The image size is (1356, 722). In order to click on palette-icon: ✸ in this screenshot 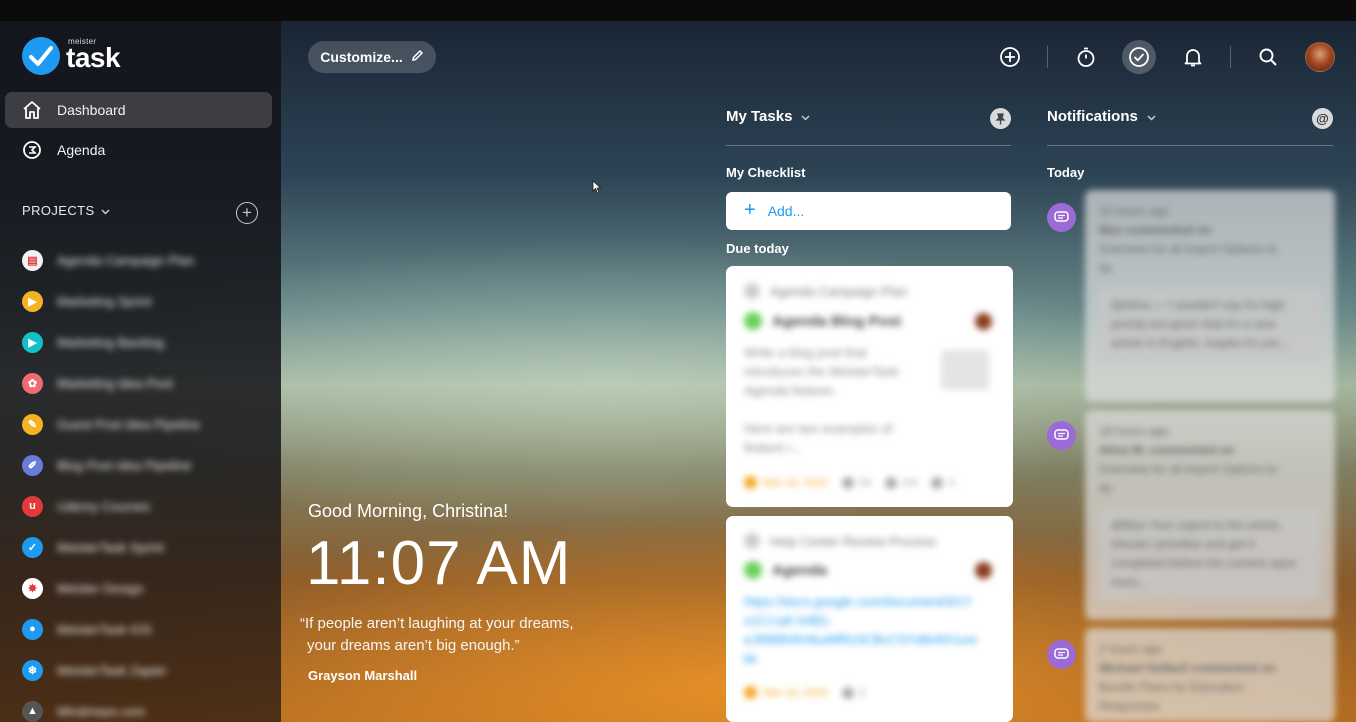, I will do `click(32, 588)`.